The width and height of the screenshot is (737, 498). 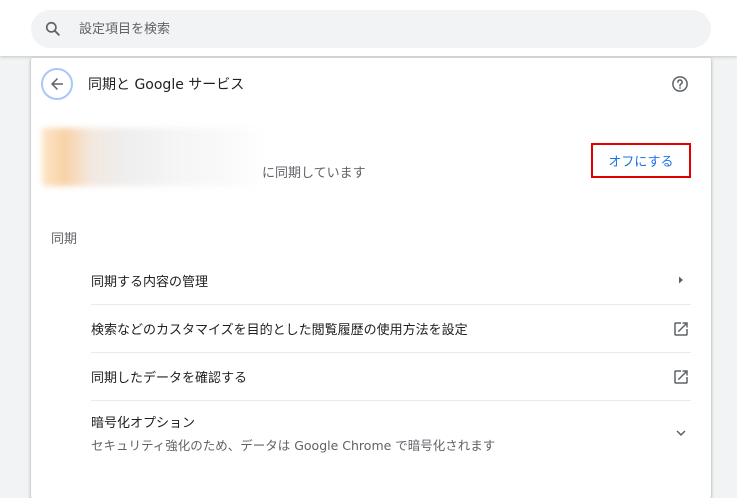 What do you see at coordinates (391, 376) in the screenshot?
I see `review-synced-data-row: 同期したデータを確認する` at bounding box center [391, 376].